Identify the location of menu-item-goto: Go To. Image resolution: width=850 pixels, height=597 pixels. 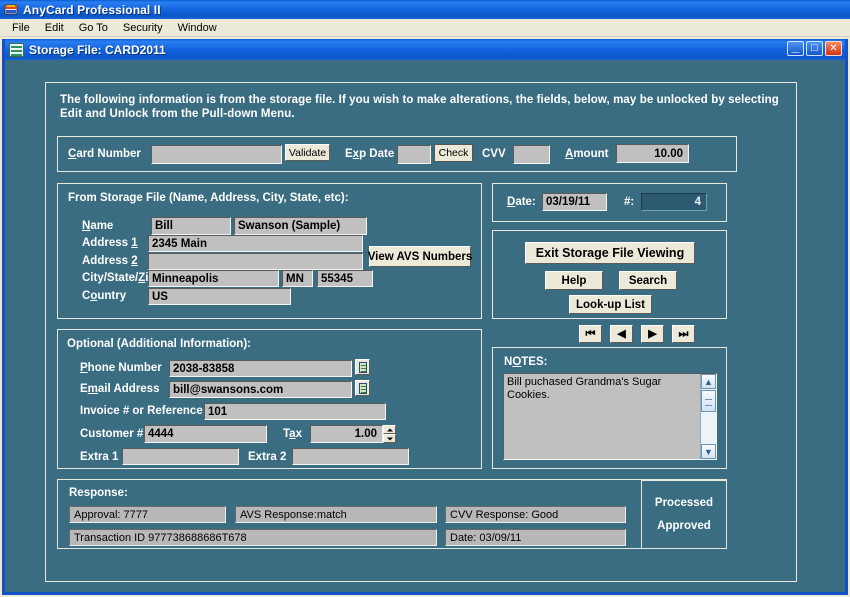
(93, 28).